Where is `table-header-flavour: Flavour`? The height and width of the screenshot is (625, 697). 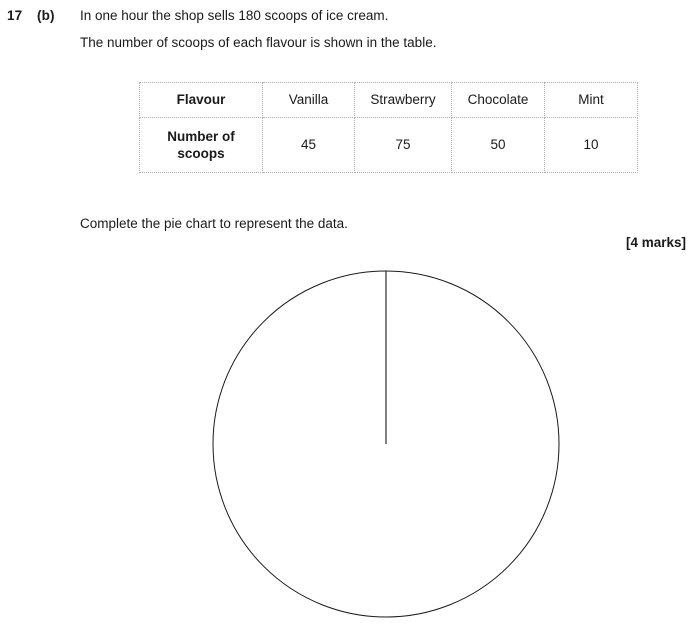 table-header-flavour: Flavour is located at coordinates (201, 100).